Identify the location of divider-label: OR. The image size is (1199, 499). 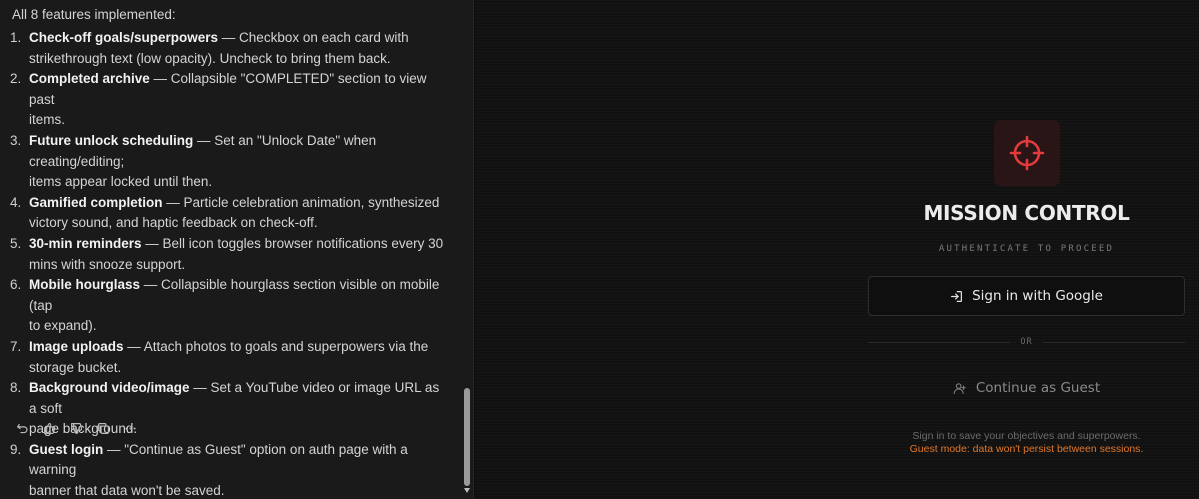
(1026, 342).